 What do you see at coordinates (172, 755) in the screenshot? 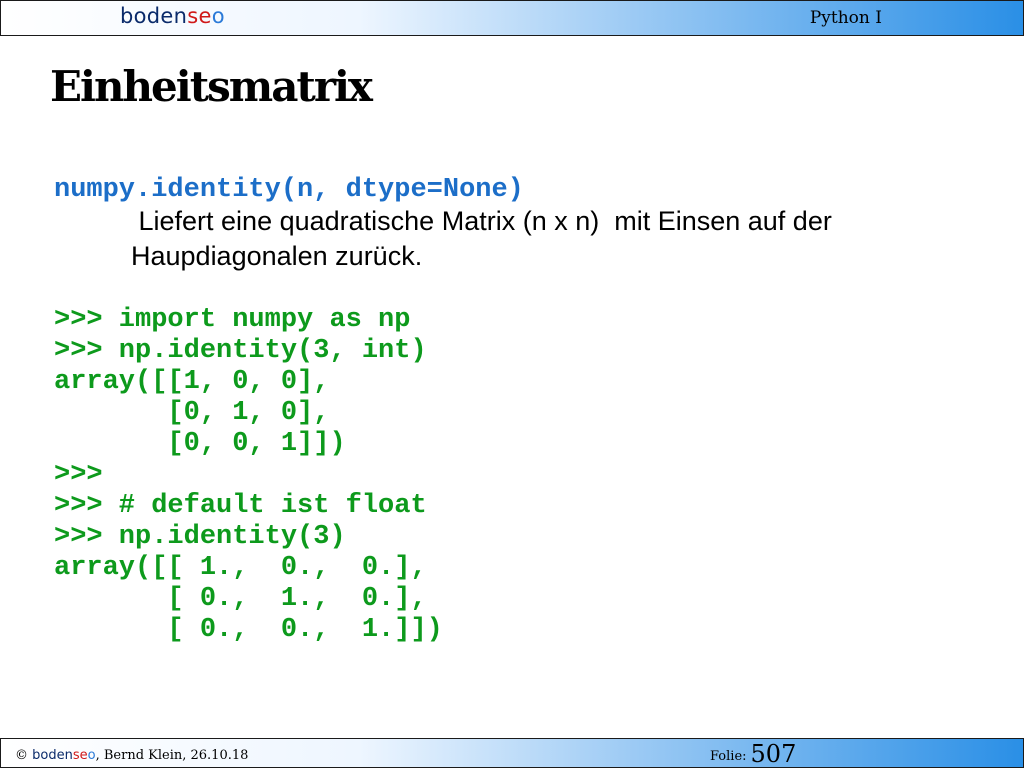
I see `footer-author-date: , Bernd Klein, 26.10.18` at bounding box center [172, 755].